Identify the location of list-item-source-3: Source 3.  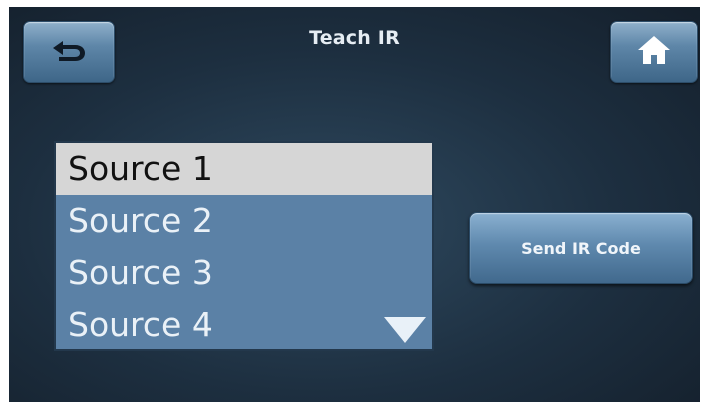
(244, 273).